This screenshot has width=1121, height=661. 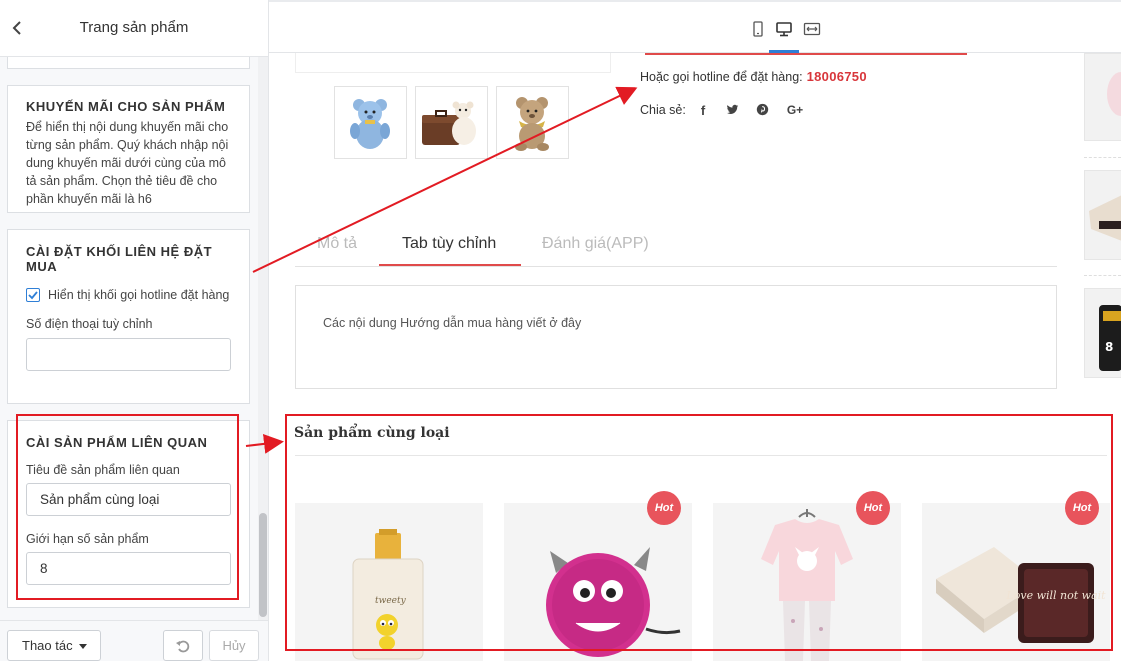 What do you see at coordinates (758, 29) in the screenshot?
I see `mobile-device-icon` at bounding box center [758, 29].